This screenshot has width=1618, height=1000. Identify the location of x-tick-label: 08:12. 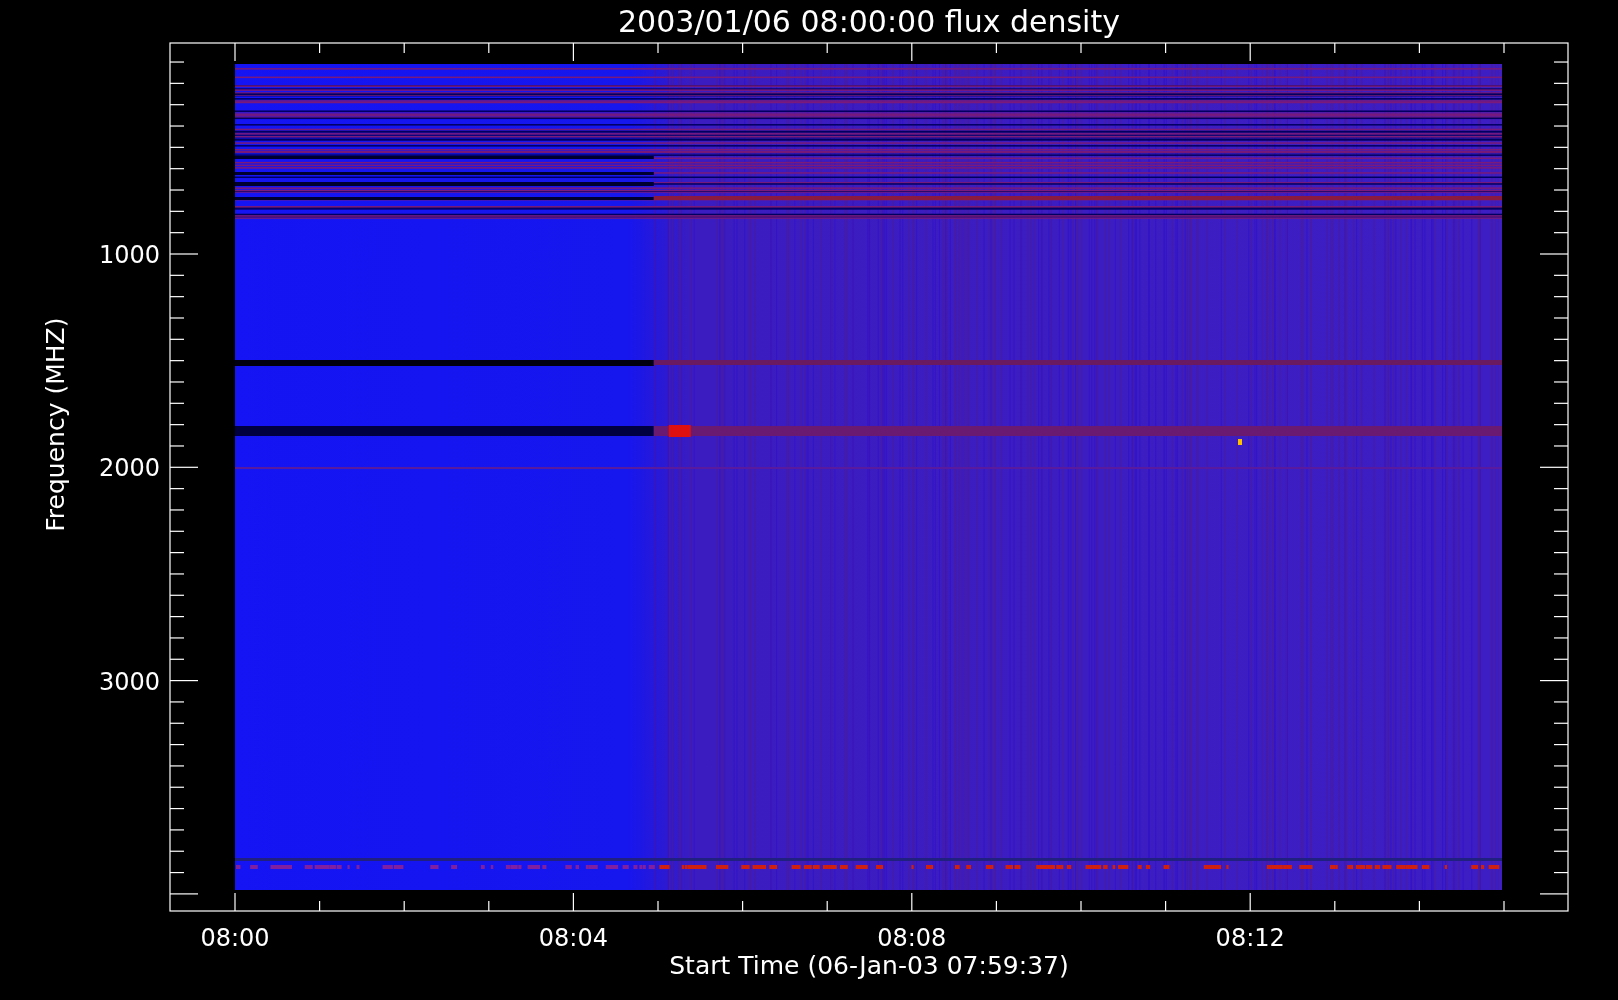
(1250, 938).